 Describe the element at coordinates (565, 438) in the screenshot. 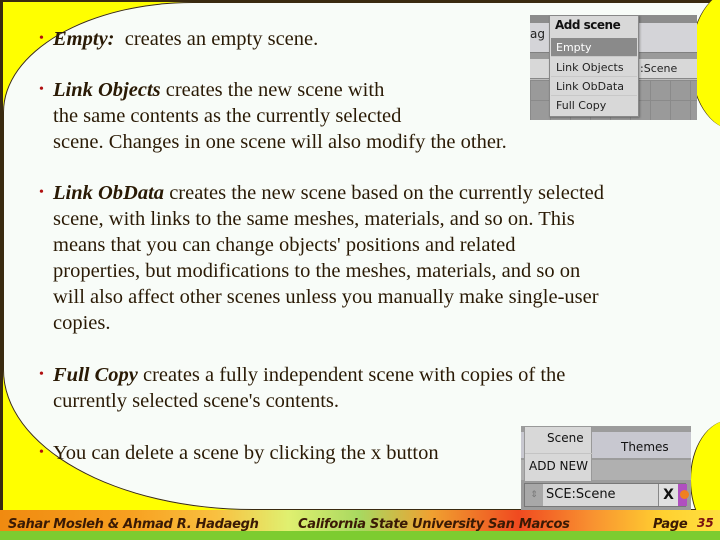

I see `popup-title: Scene` at that location.